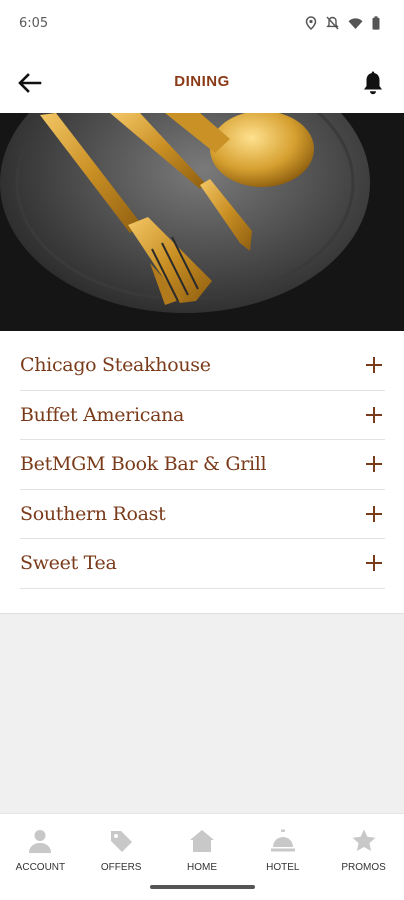  I want to click on person-icon, so click(40, 841).